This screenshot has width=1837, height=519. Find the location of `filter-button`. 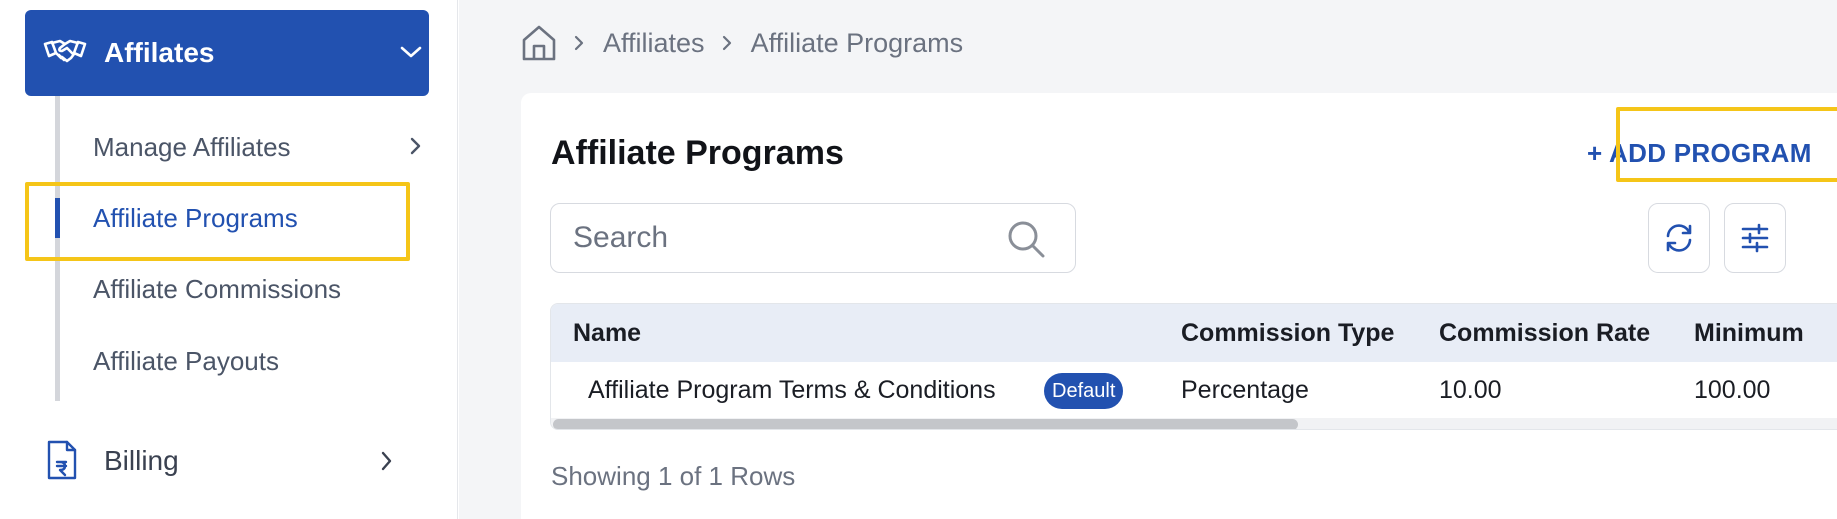

filter-button is located at coordinates (1755, 238).